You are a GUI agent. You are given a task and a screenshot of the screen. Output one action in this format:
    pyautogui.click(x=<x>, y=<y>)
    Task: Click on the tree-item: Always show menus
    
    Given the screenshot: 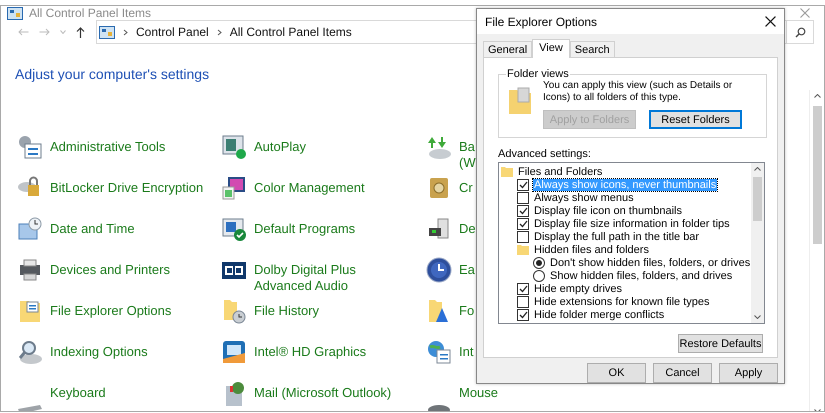 What is the action you would take?
    pyautogui.click(x=584, y=198)
    